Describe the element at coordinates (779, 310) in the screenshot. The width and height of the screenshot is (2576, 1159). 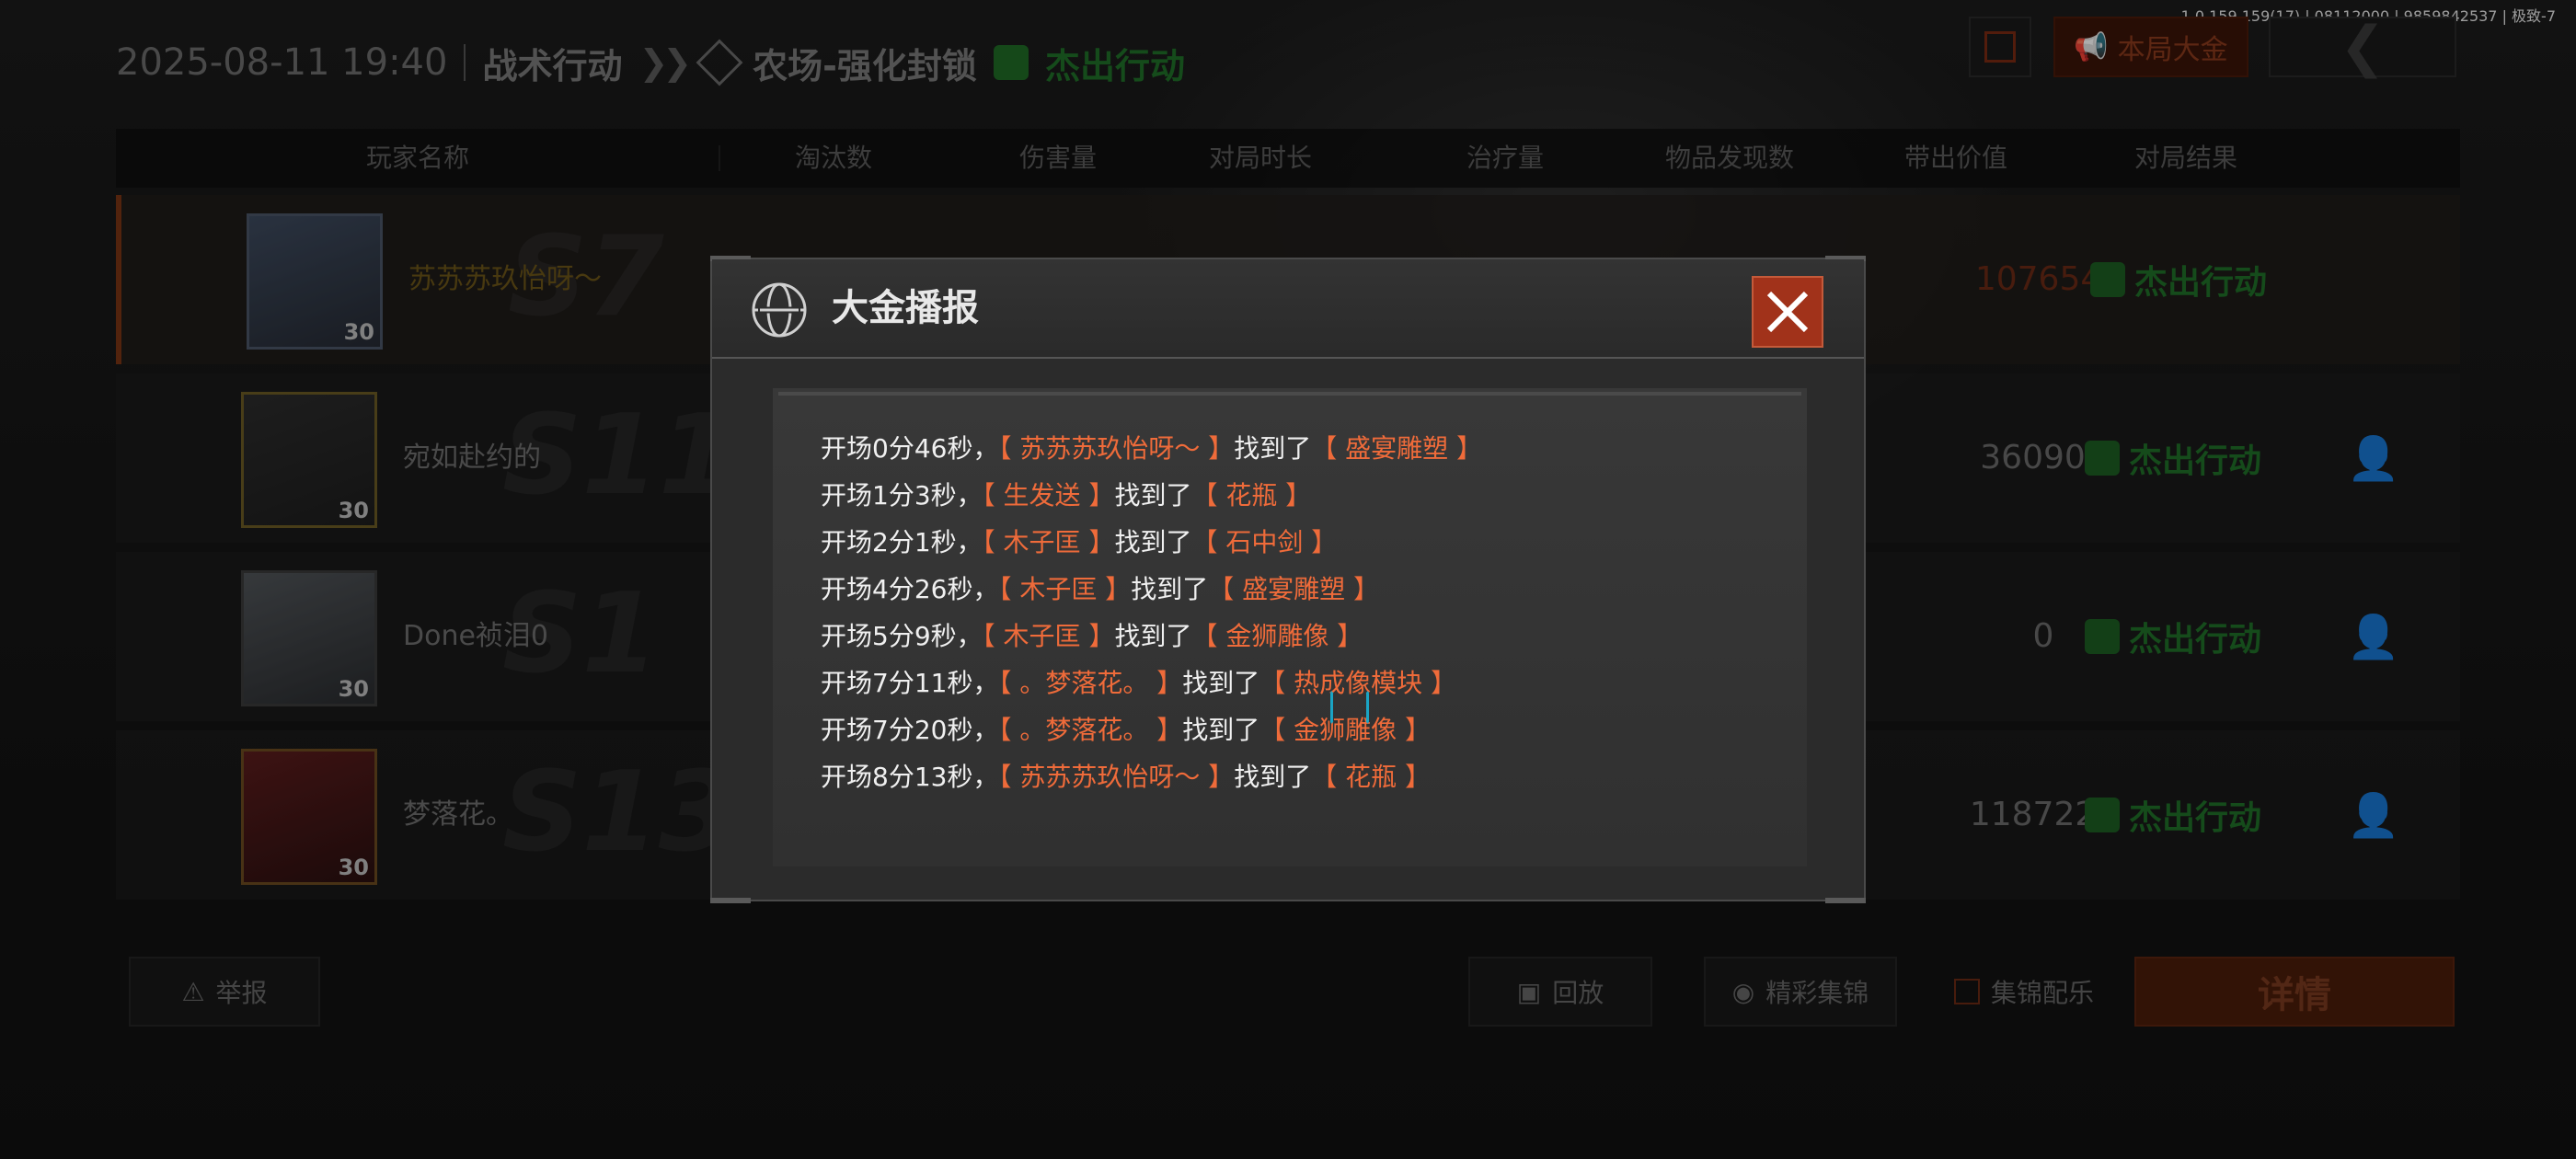
I see `globe-icon` at that location.